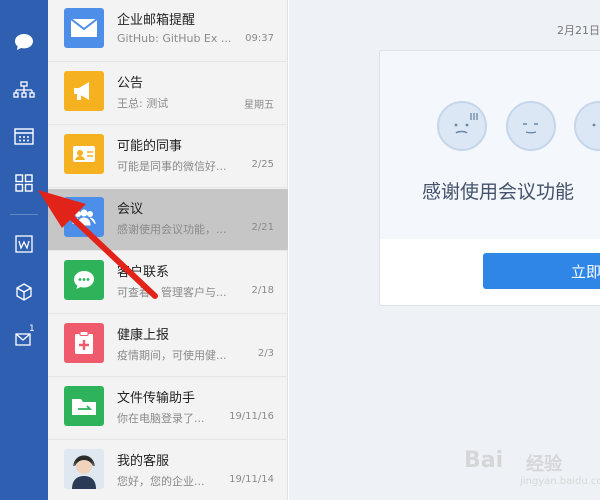 This screenshot has width=600, height=500. What do you see at coordinates (156, 20) in the screenshot?
I see `conversation-title: 企业邮箱提醒` at bounding box center [156, 20].